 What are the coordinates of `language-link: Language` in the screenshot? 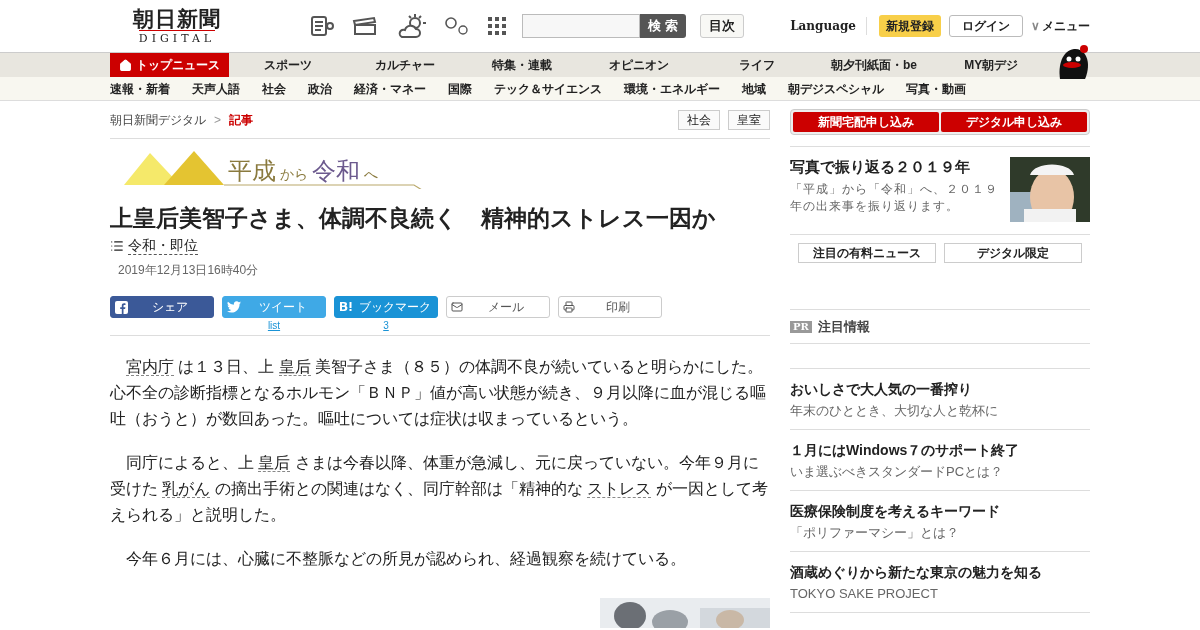 It's located at (828, 26).